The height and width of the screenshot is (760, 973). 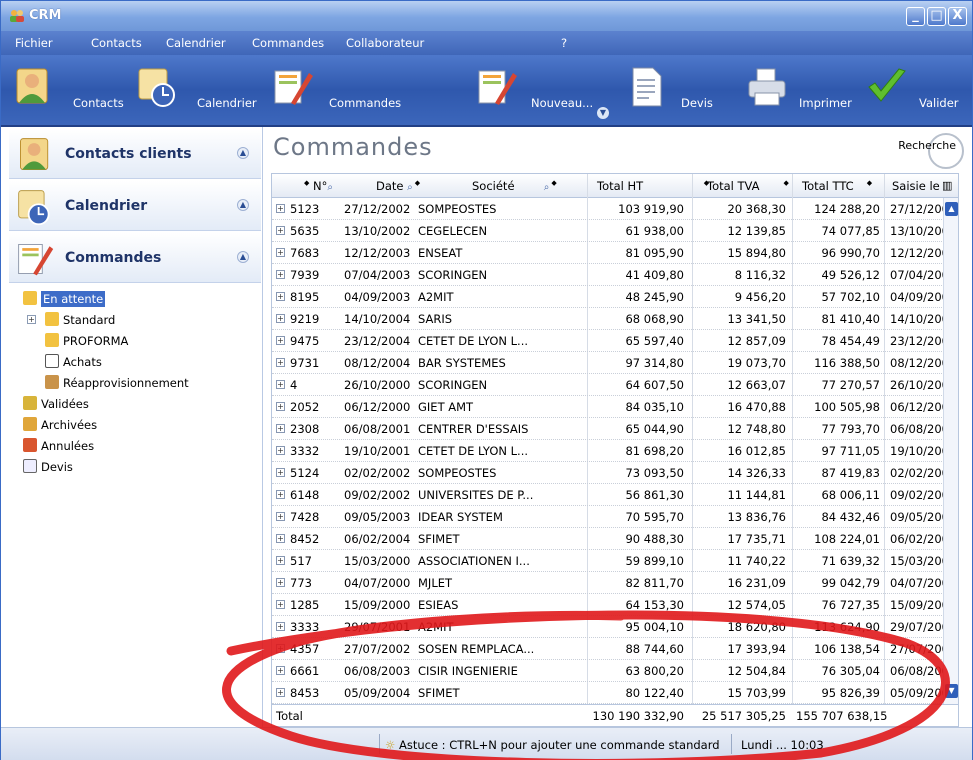 I want to click on column-header-numero: ◆ N°⌕, so click(x=317, y=186).